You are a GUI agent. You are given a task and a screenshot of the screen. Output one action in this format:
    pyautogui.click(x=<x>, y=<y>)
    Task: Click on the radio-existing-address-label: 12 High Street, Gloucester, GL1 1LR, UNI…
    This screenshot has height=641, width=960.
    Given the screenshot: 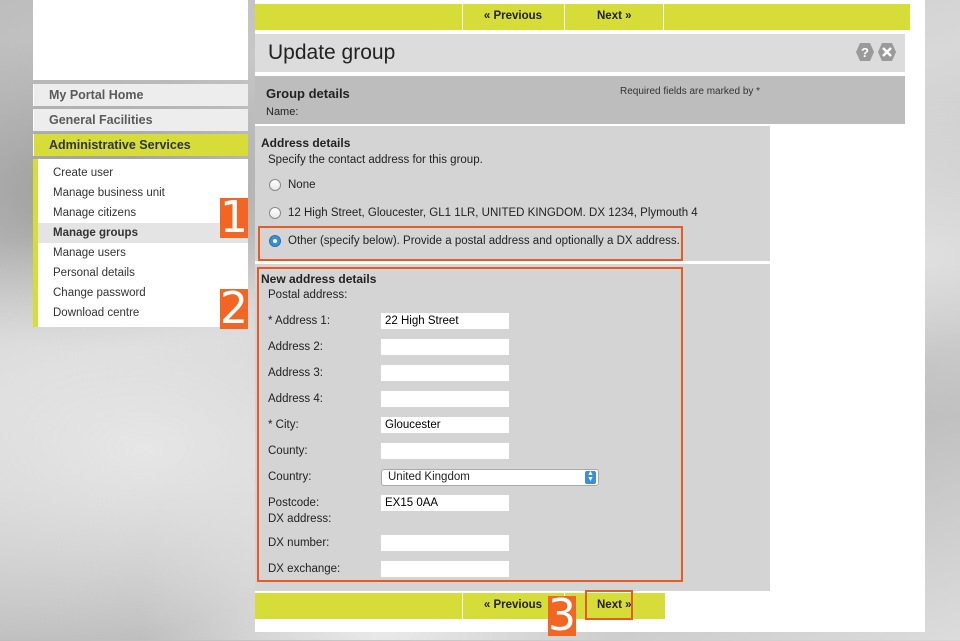 What is the action you would take?
    pyautogui.click(x=493, y=213)
    